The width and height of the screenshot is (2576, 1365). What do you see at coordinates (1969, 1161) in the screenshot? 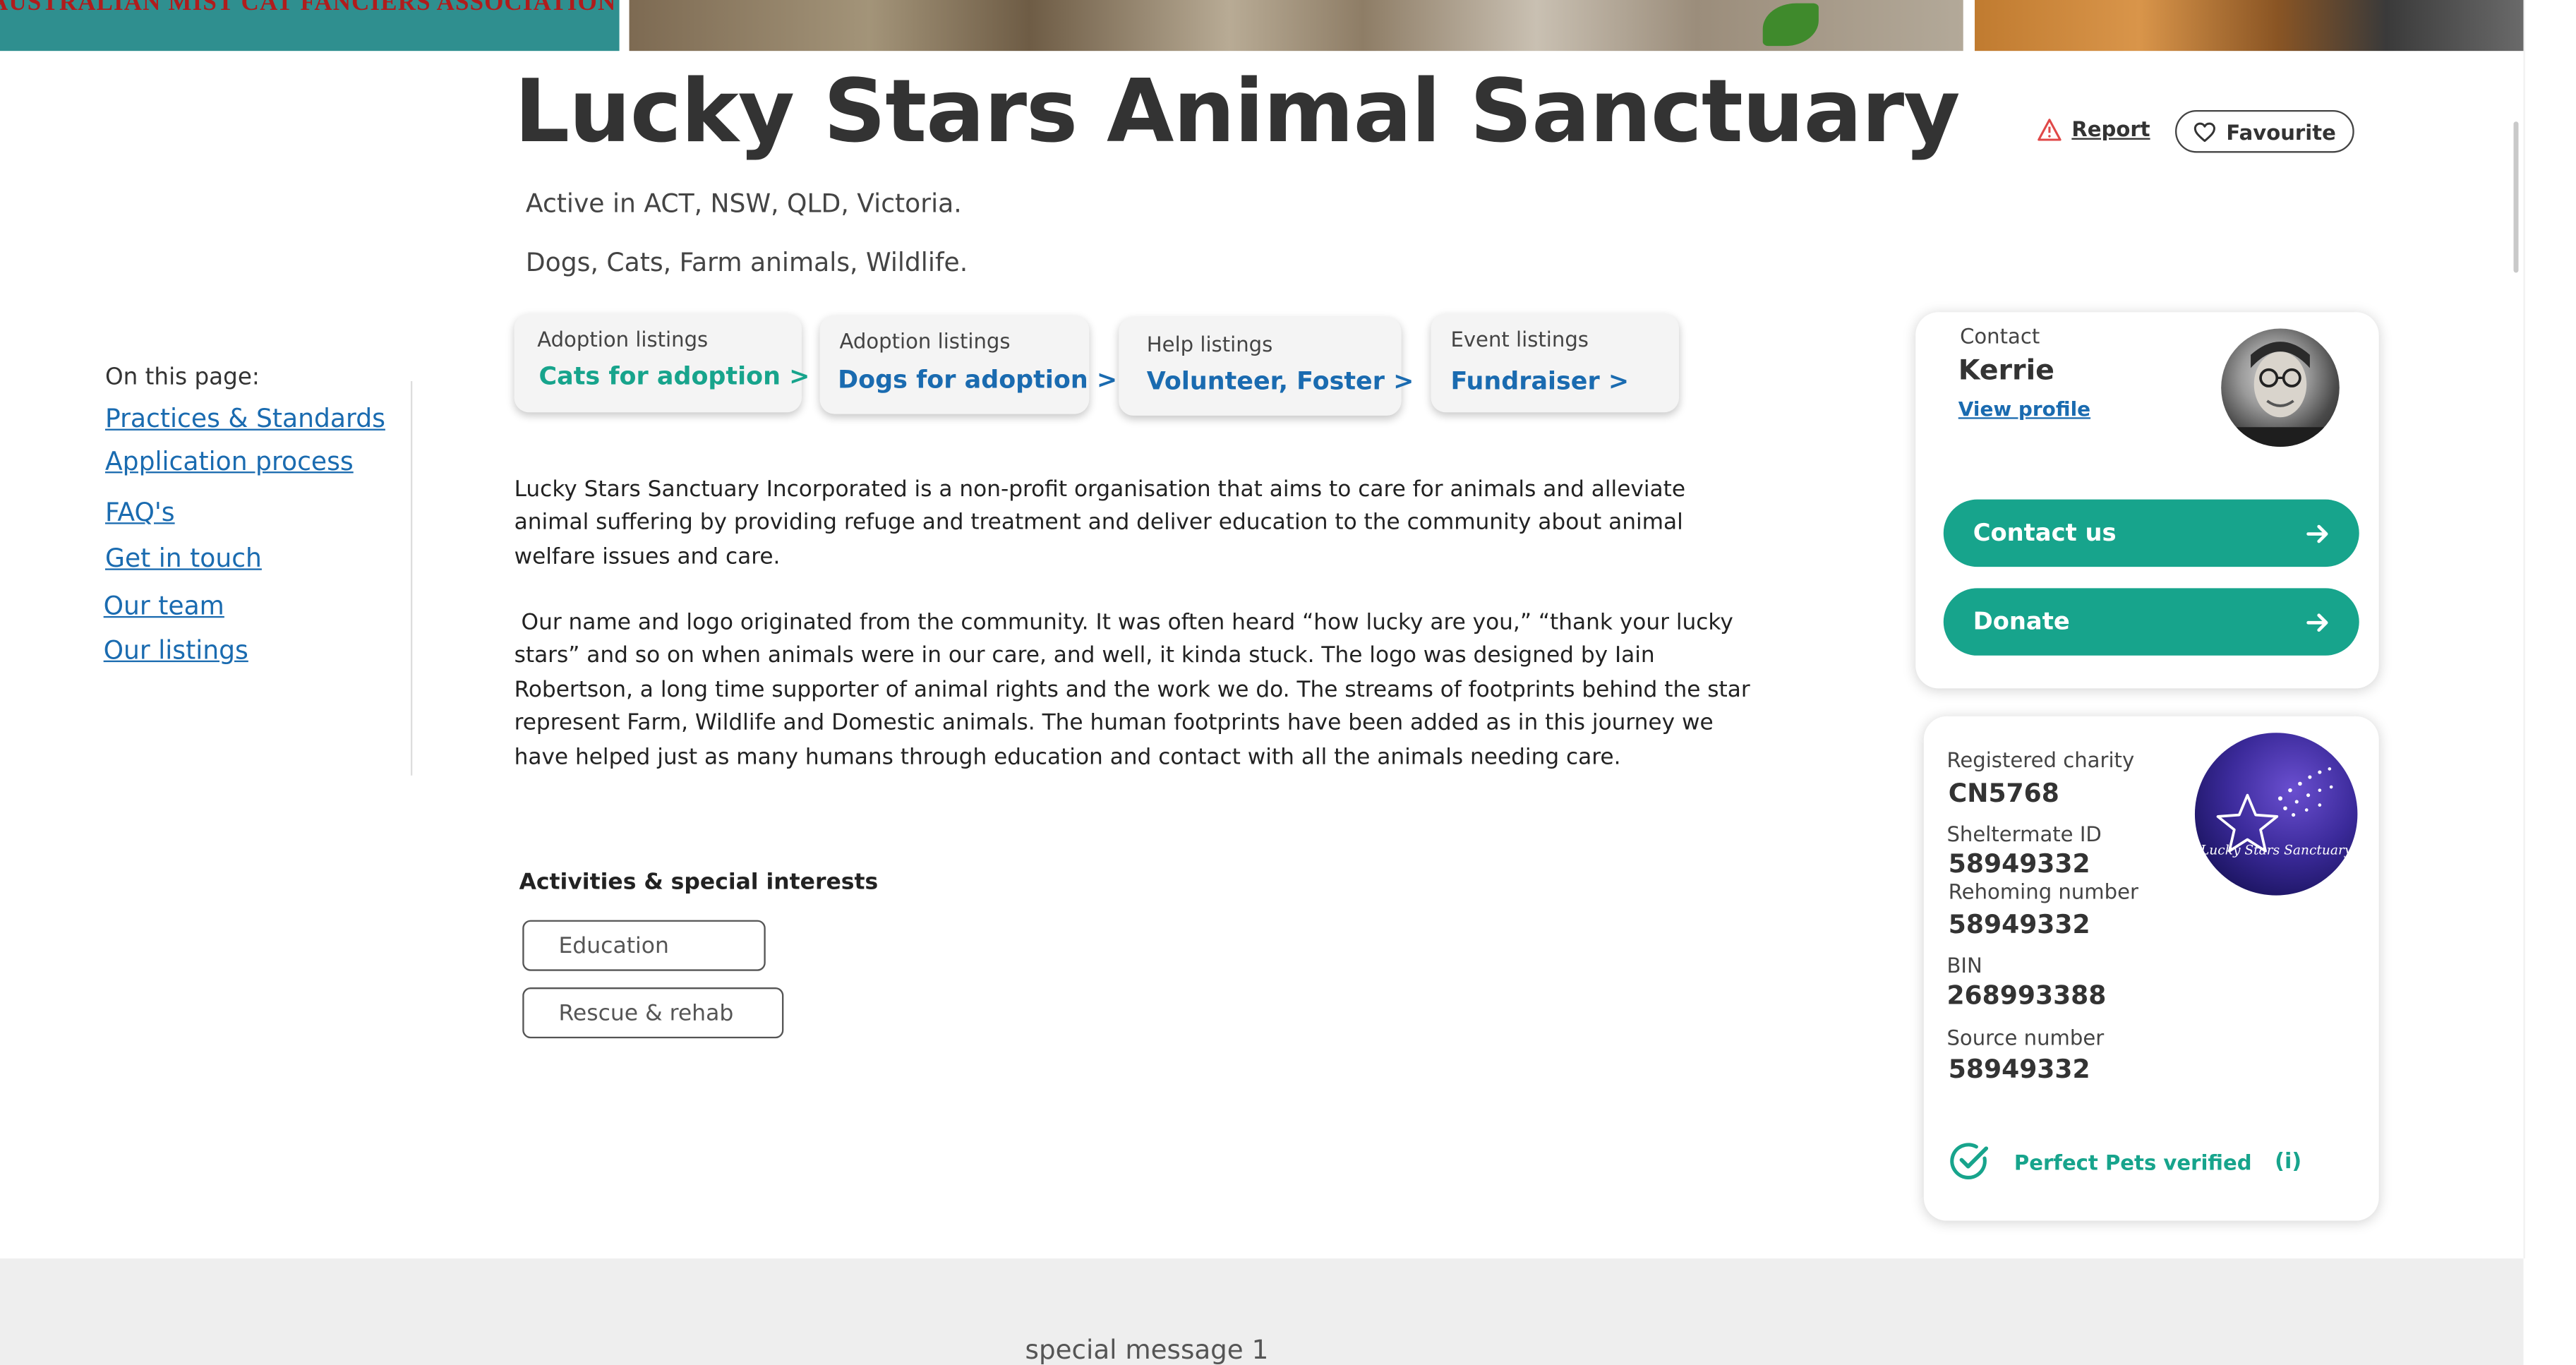
I see `check-circle-icon` at bounding box center [1969, 1161].